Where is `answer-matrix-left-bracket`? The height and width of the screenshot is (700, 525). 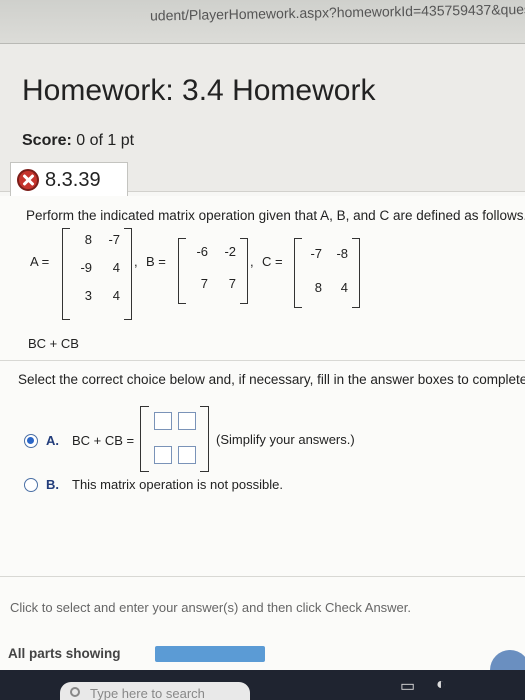
answer-matrix-left-bracket is located at coordinates (144, 439).